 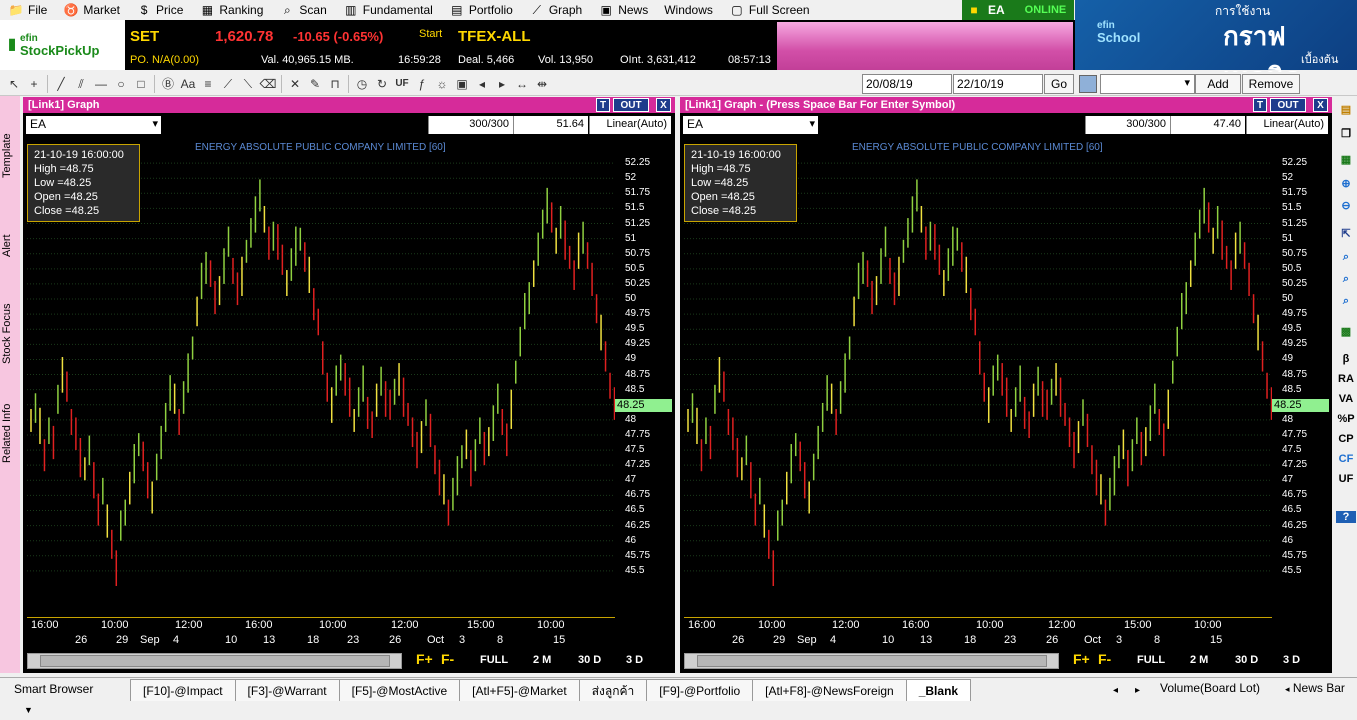 What do you see at coordinates (1288, 105) in the screenshot?
I see `panel-out-button: OUT` at bounding box center [1288, 105].